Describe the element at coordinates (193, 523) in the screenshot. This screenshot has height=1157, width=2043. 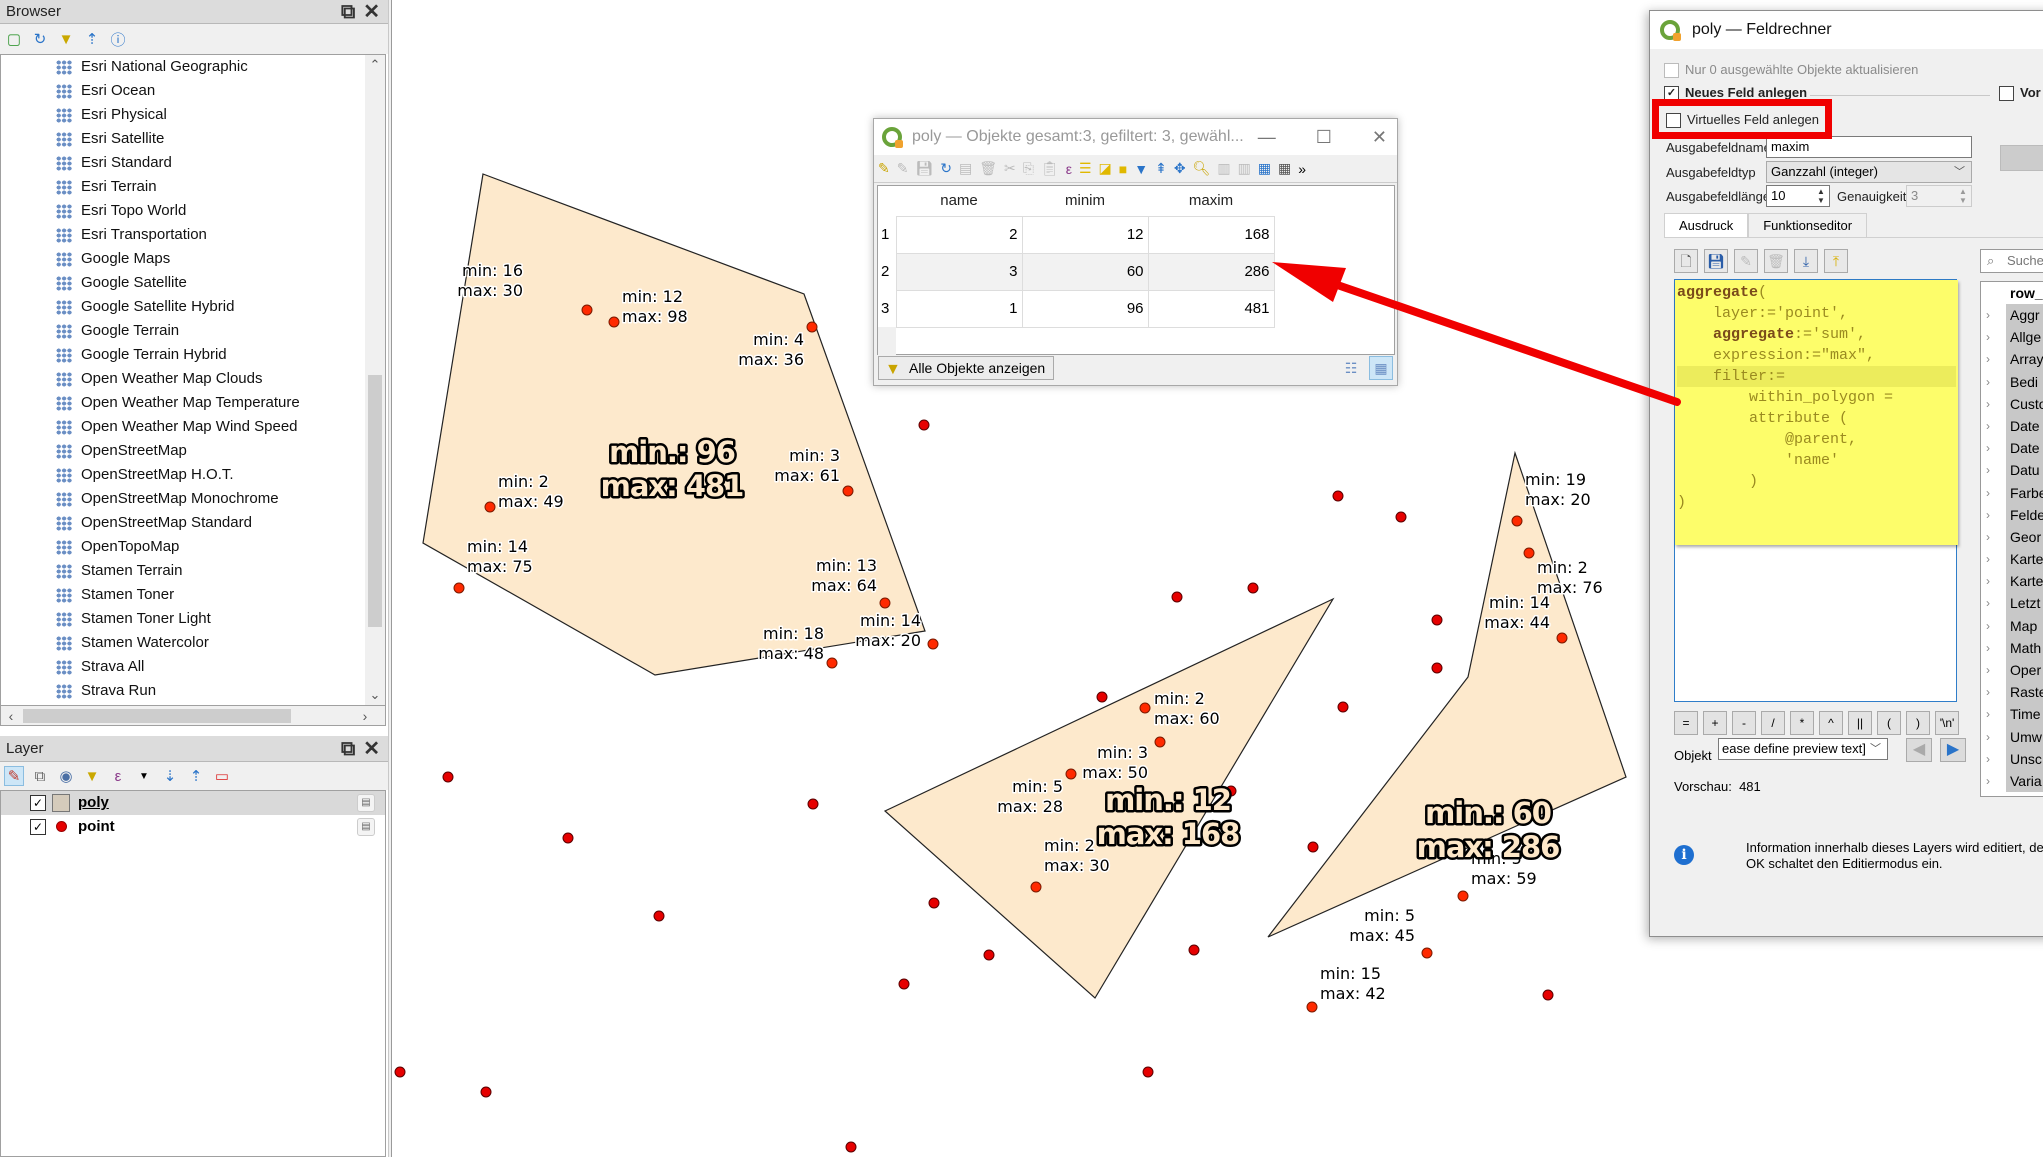
I see `browser-item: OpenStreetMap Standard` at that location.